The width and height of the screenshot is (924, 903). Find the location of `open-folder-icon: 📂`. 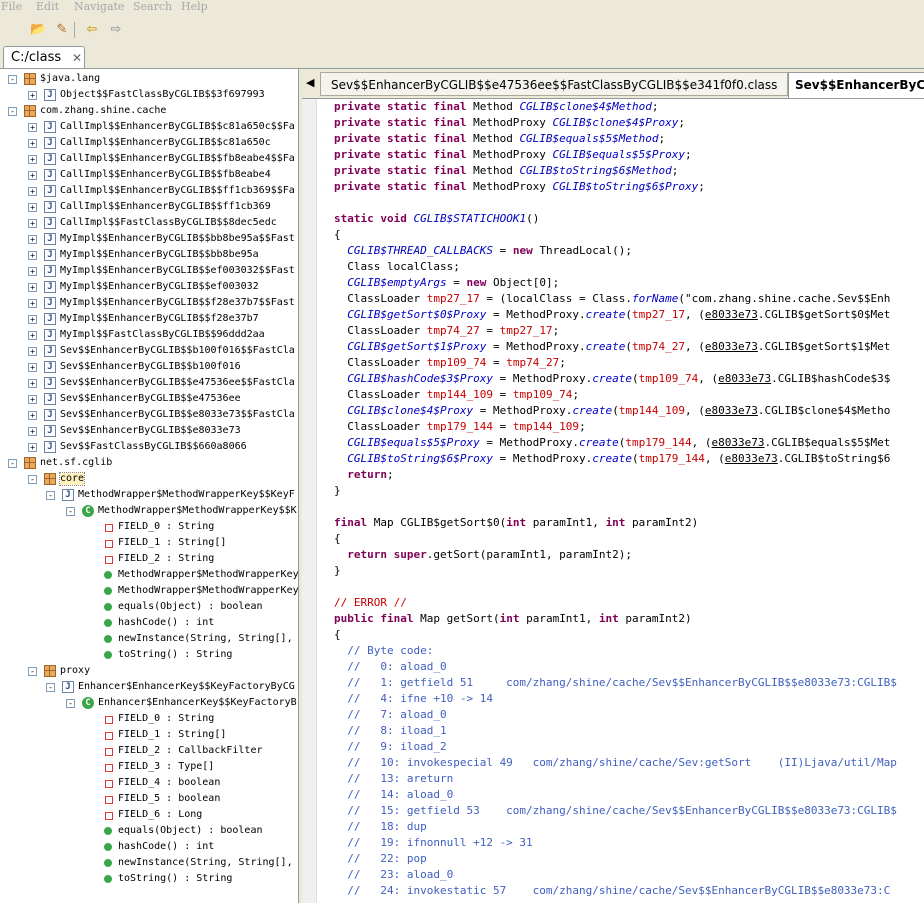

open-folder-icon: 📂 is located at coordinates (38, 30).